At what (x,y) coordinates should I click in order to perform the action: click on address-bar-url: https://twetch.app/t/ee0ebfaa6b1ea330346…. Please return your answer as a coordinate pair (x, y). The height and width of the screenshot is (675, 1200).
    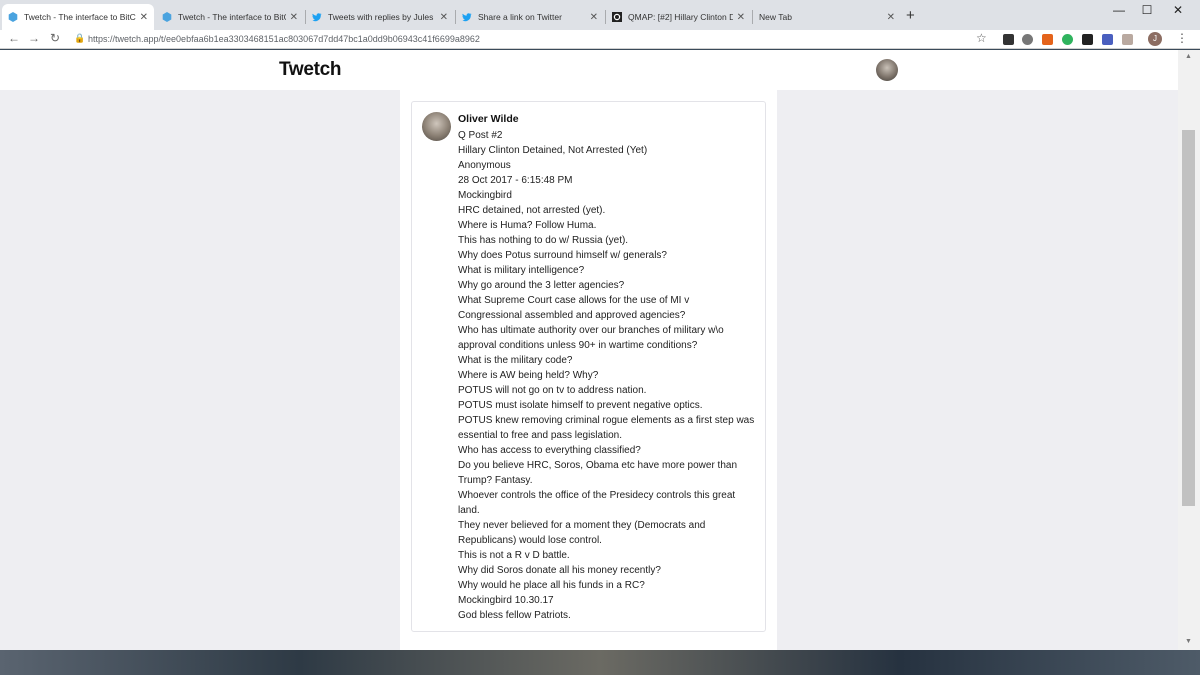
    Looking at the image, I should click on (284, 39).